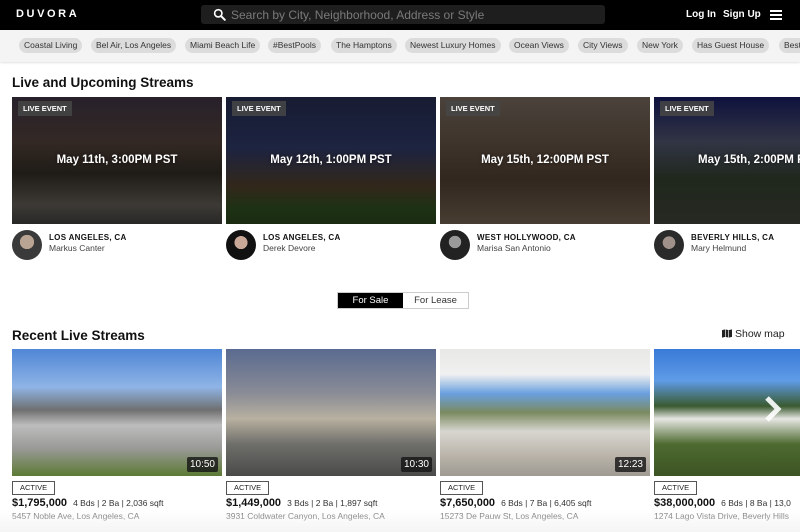  What do you see at coordinates (78, 335) in the screenshot?
I see `recent-section-title: Recent Live Streams` at bounding box center [78, 335].